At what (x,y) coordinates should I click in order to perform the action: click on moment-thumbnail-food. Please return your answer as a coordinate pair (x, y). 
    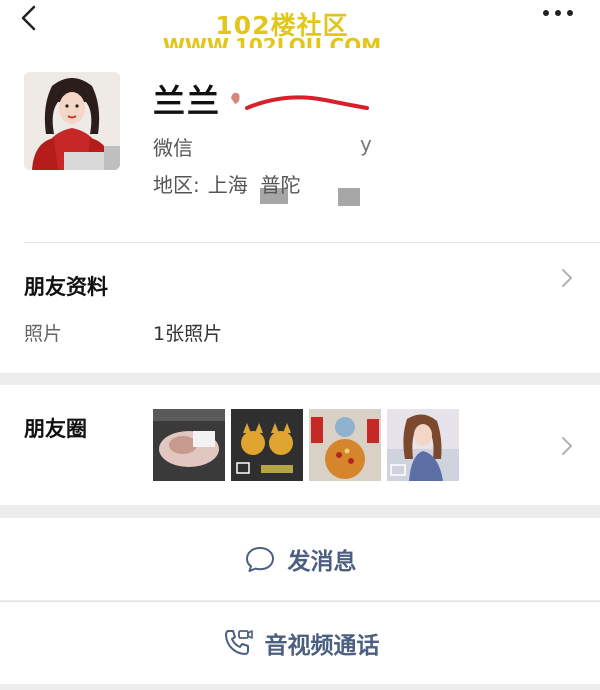
    Looking at the image, I should click on (189, 445).